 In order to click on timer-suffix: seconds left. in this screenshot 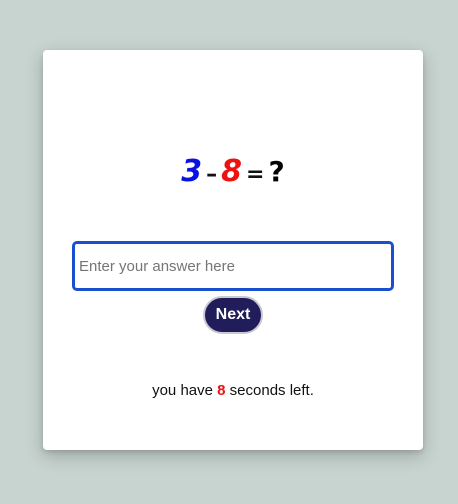, I will do `click(271, 390)`.